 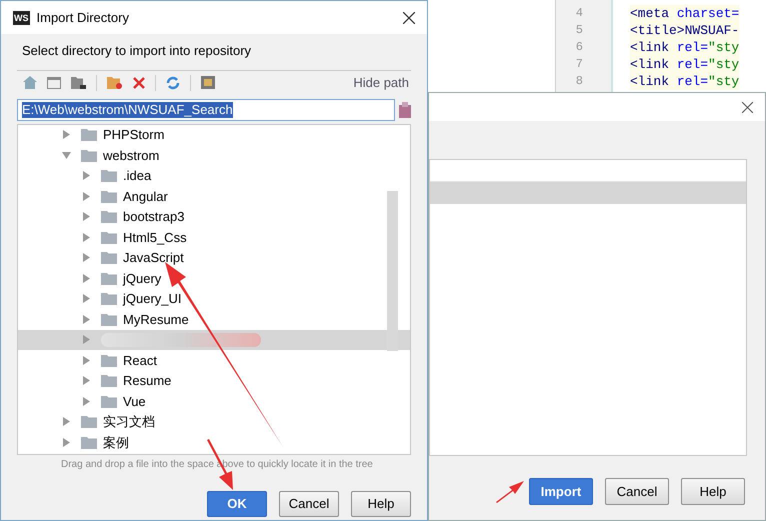 I want to click on line-number: 7, so click(x=579, y=64).